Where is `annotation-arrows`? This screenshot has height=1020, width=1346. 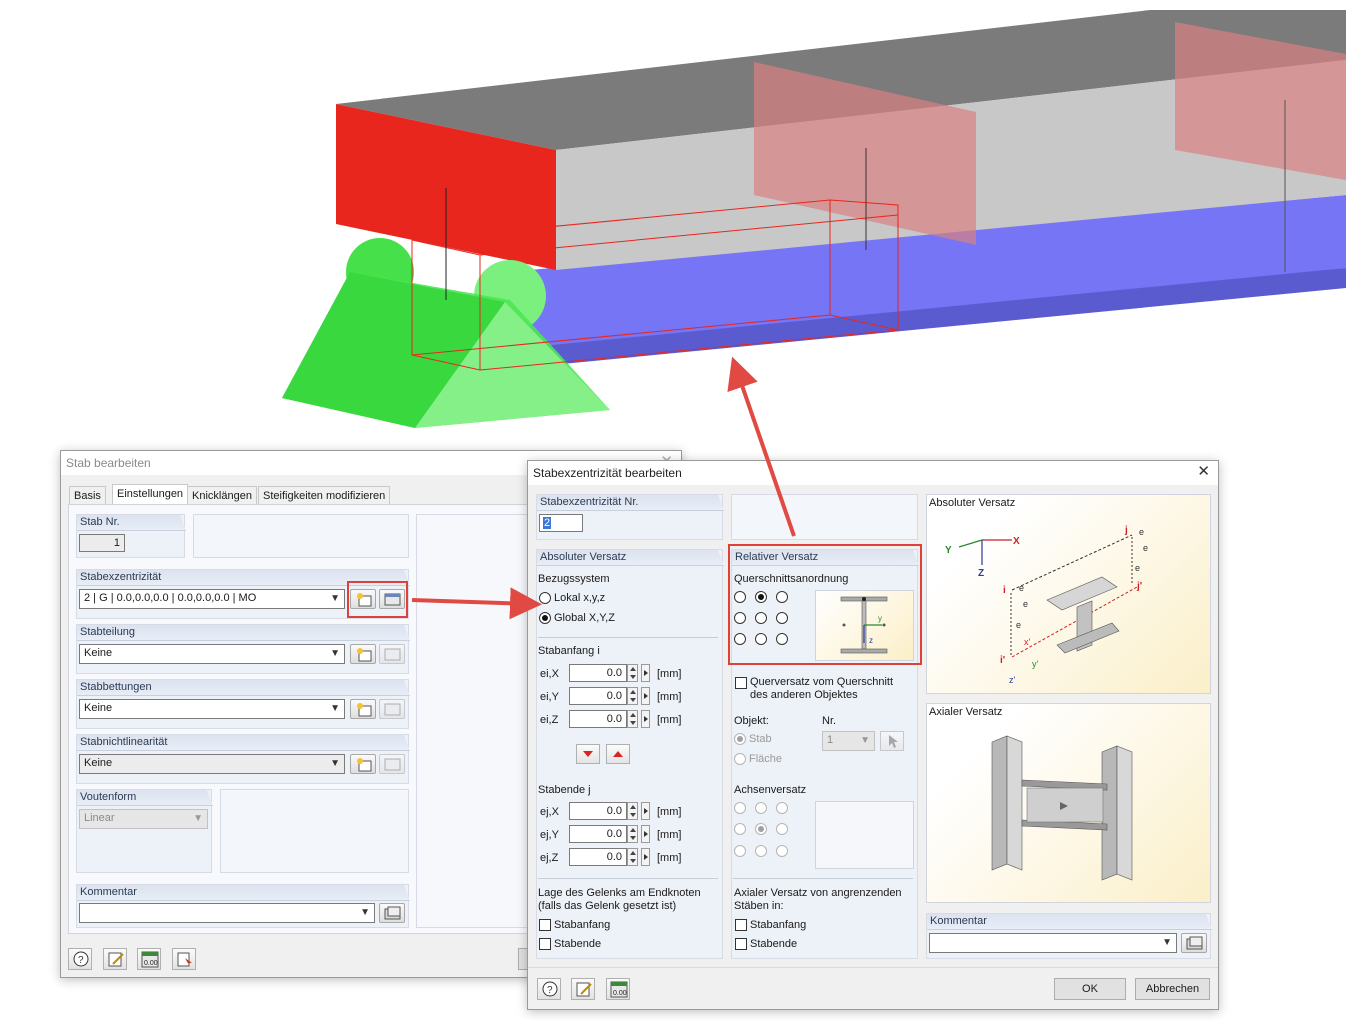
annotation-arrows is located at coordinates (603, 488).